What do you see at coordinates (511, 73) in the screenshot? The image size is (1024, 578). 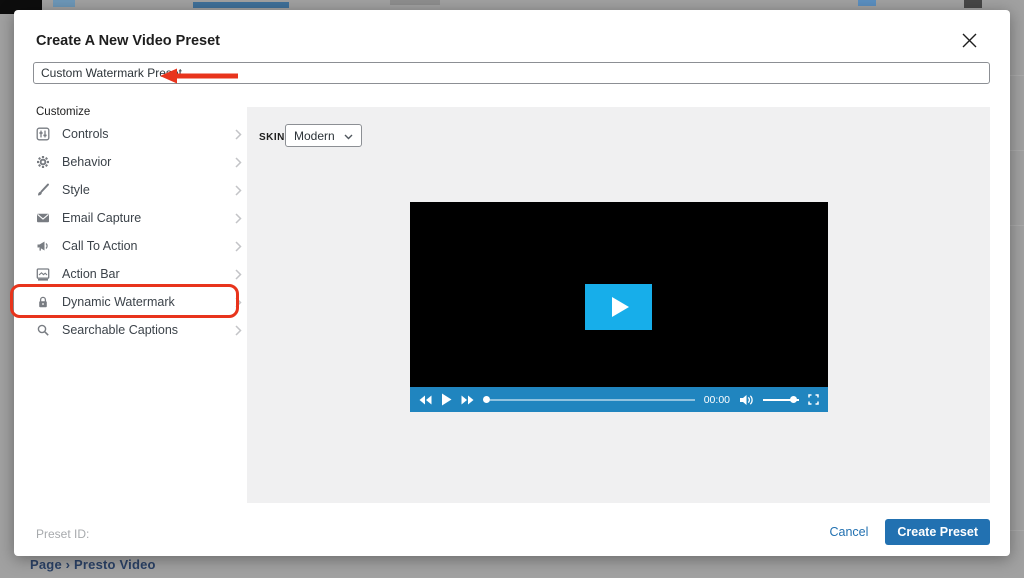 I see `preset-name-input` at bounding box center [511, 73].